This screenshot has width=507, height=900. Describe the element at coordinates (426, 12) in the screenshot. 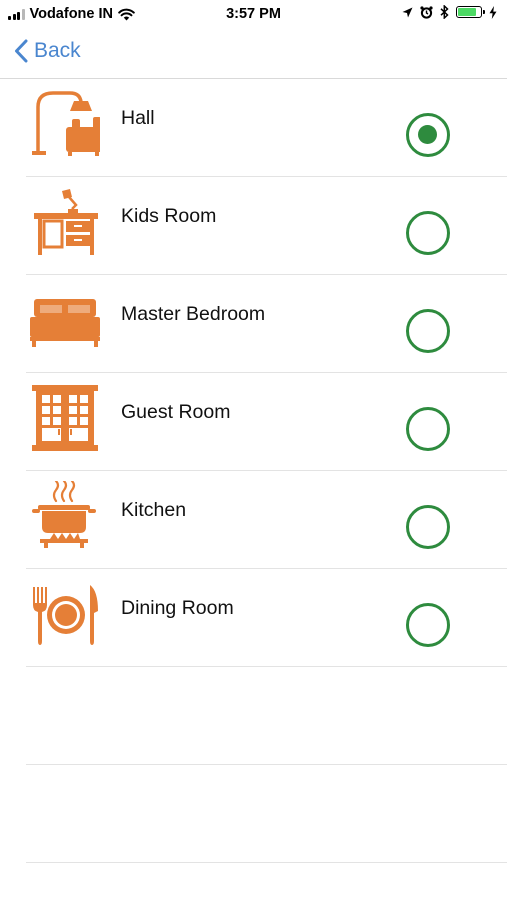

I see `alarm-clock-icon` at that location.